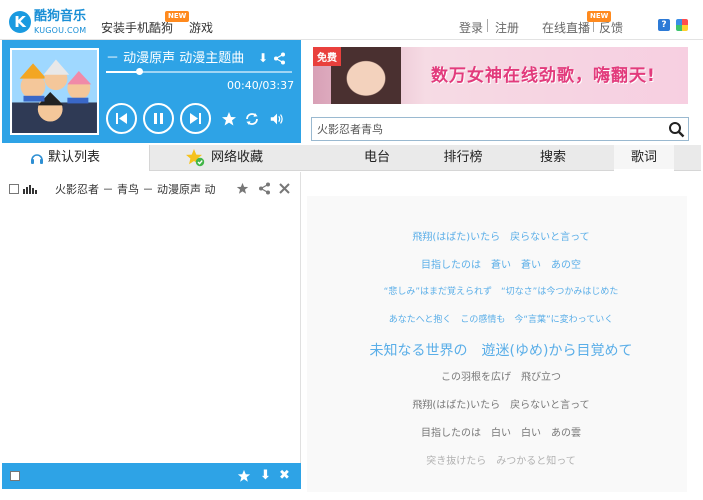 This screenshot has width=703, height=500. What do you see at coordinates (664, 25) in the screenshot?
I see `help-icon: ?` at bounding box center [664, 25].